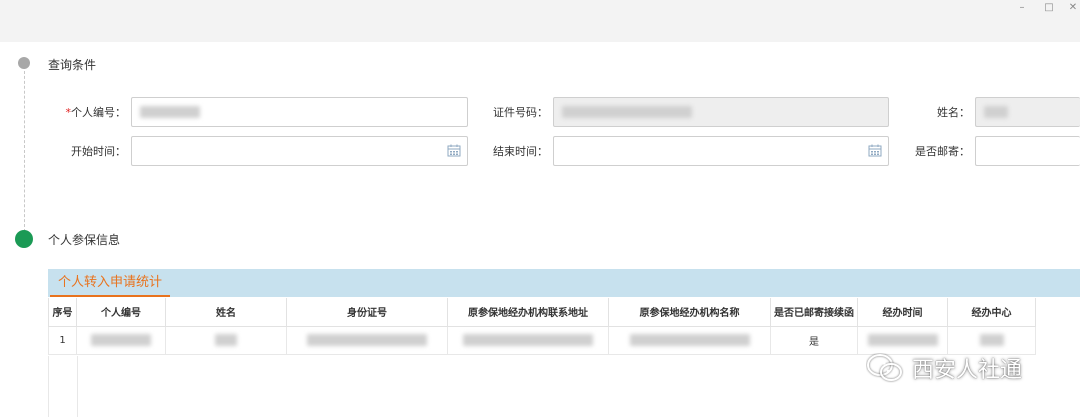  What do you see at coordinates (299, 112) in the screenshot?
I see `personal-id-input` at bounding box center [299, 112].